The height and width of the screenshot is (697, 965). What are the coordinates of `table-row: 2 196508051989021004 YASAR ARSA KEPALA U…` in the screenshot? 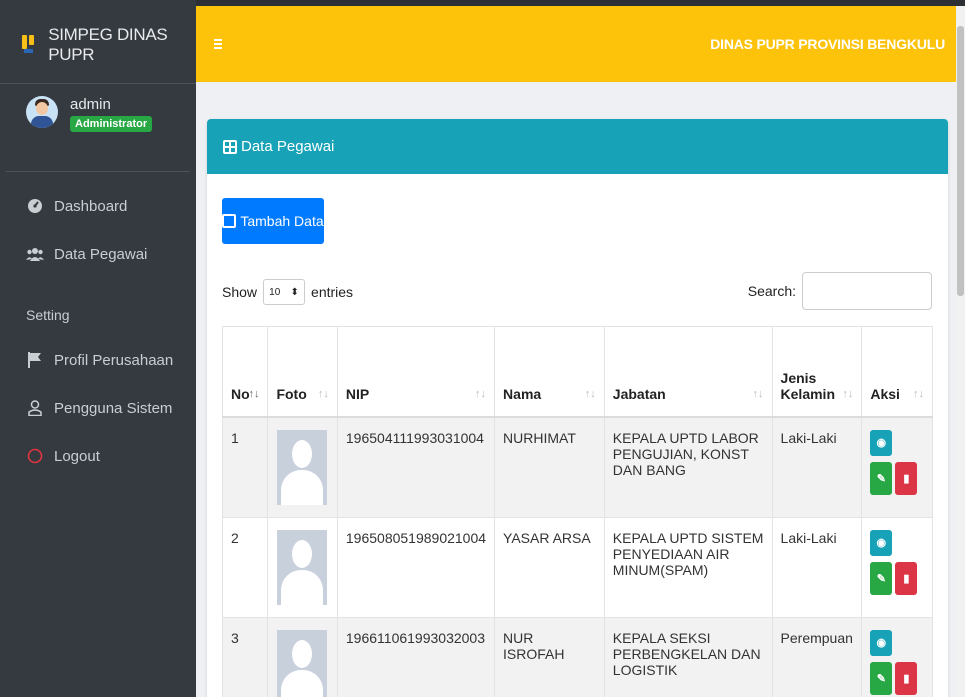 It's located at (577, 567).